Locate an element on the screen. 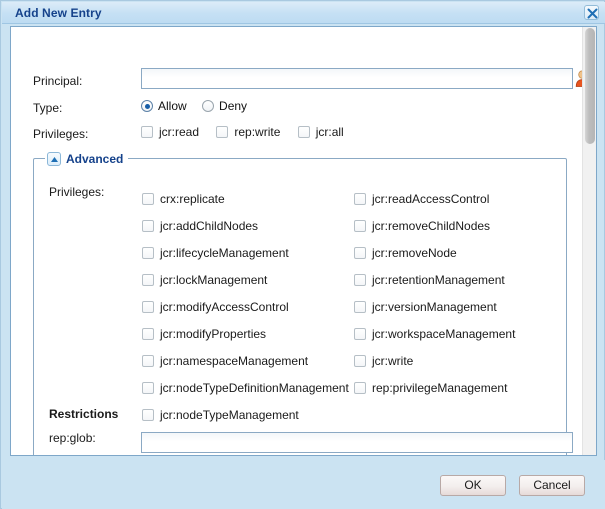 Image resolution: width=605 pixels, height=509 pixels. checkbox-jcr-modifyproperties: jcr:modifyProperties is located at coordinates (245, 333).